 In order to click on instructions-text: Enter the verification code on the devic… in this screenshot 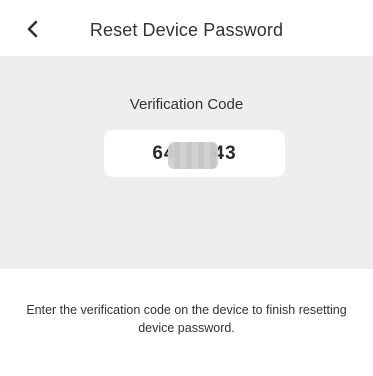, I will do `click(186, 319)`.